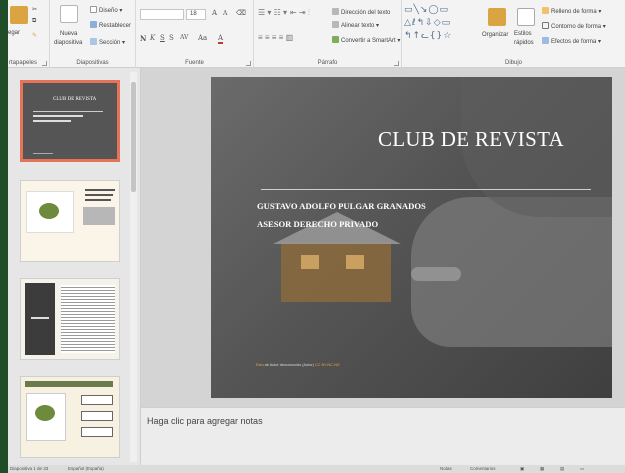 The width and height of the screenshot is (625, 473). I want to click on underline-button: S, so click(162, 38).